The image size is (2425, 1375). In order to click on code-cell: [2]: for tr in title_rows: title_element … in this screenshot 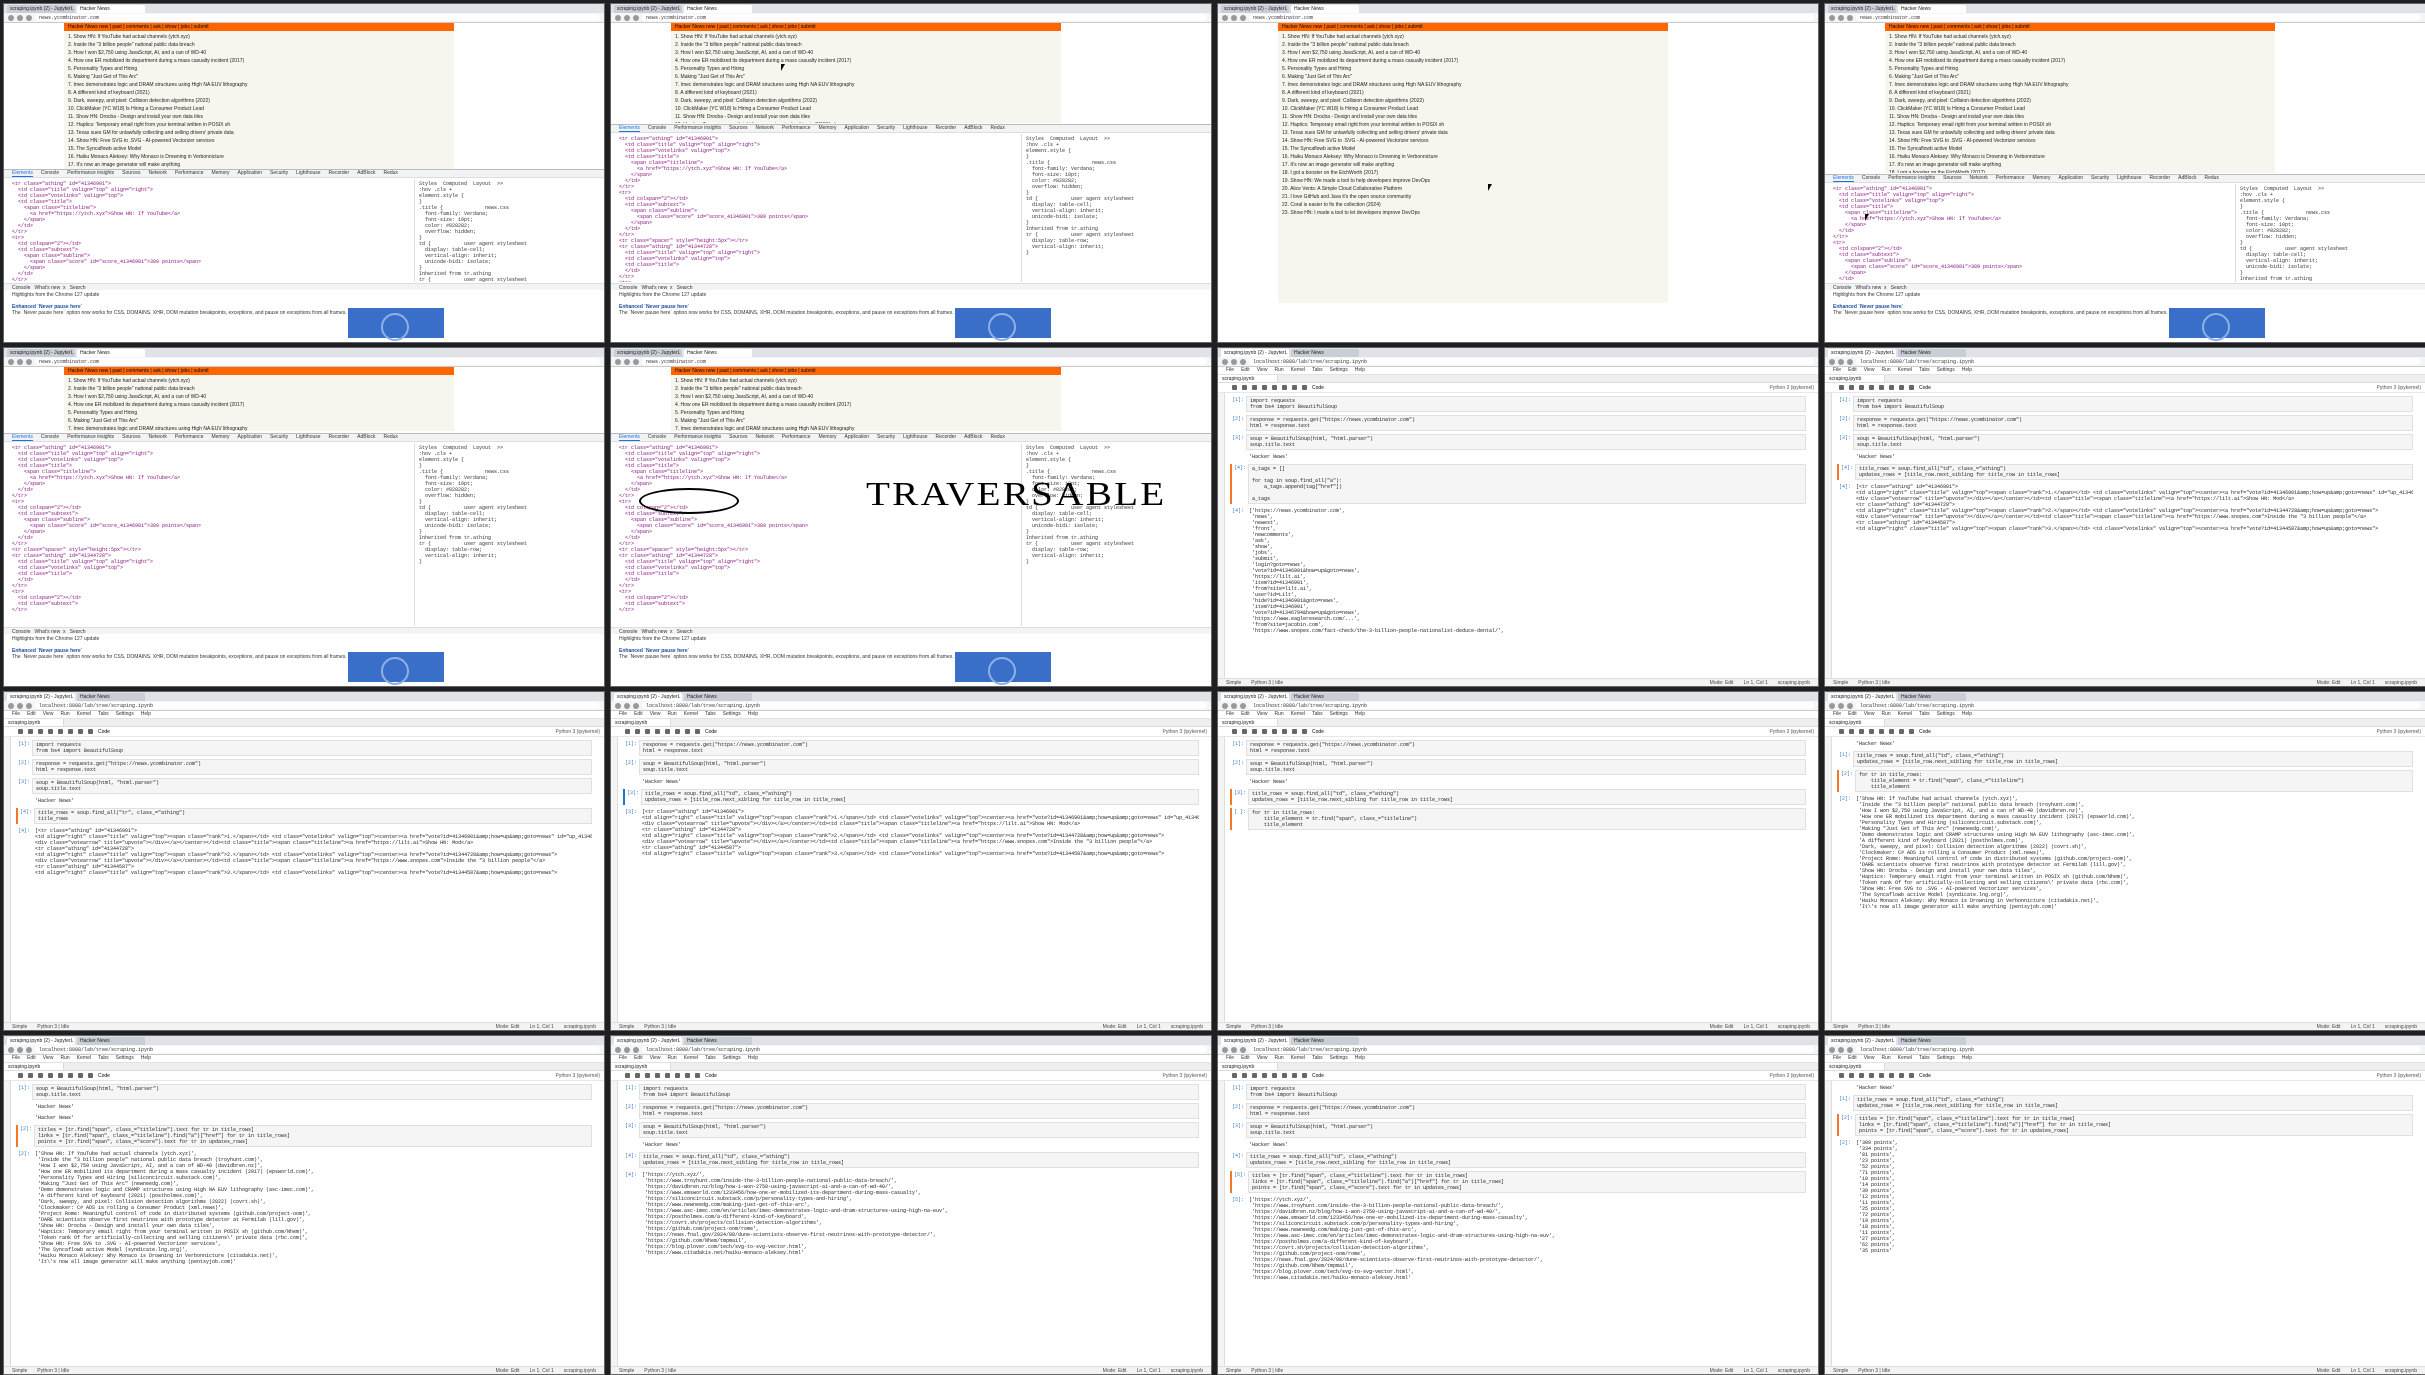, I will do `click(2125, 781)`.